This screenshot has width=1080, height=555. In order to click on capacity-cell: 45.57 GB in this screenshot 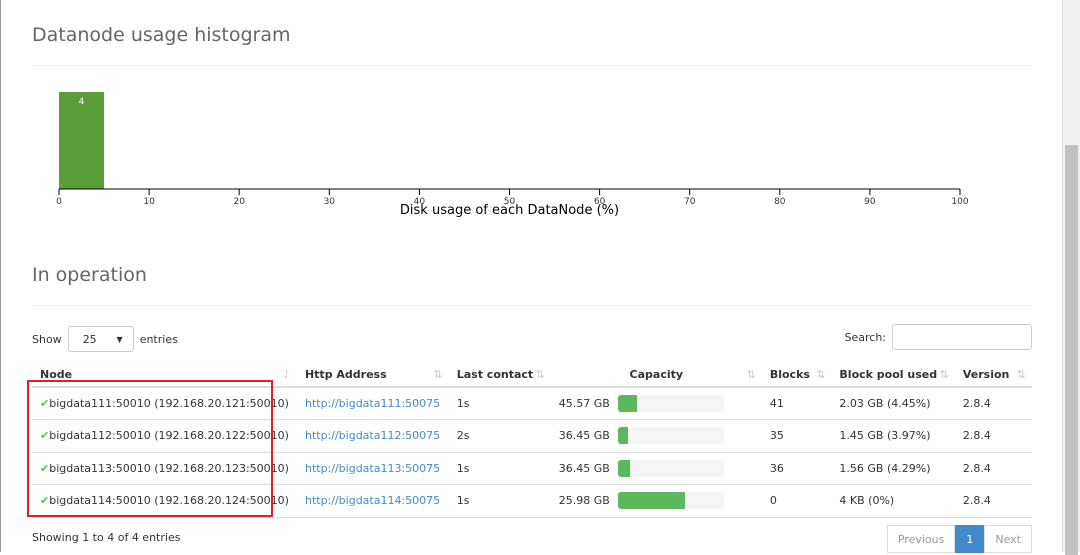, I will do `click(656, 403)`.